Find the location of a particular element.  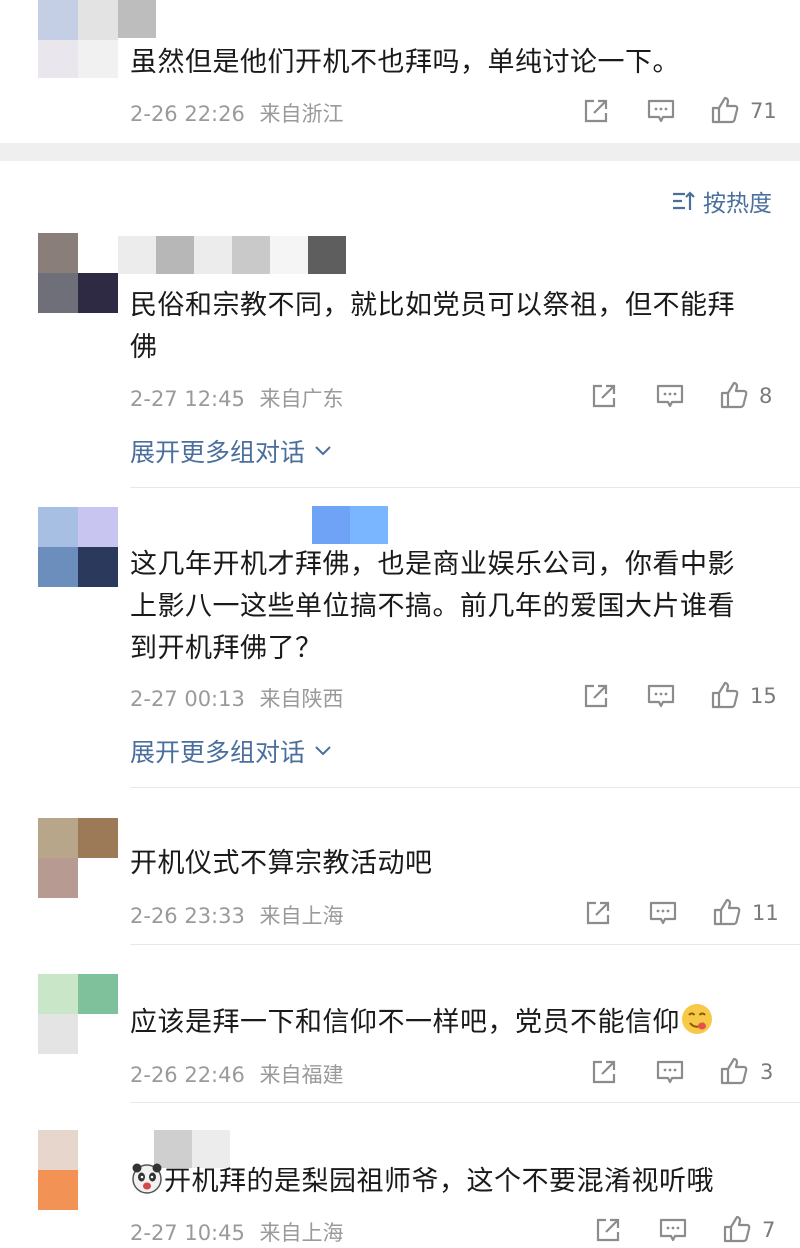

comment-time: 2-26 23:33 is located at coordinates (187, 916).